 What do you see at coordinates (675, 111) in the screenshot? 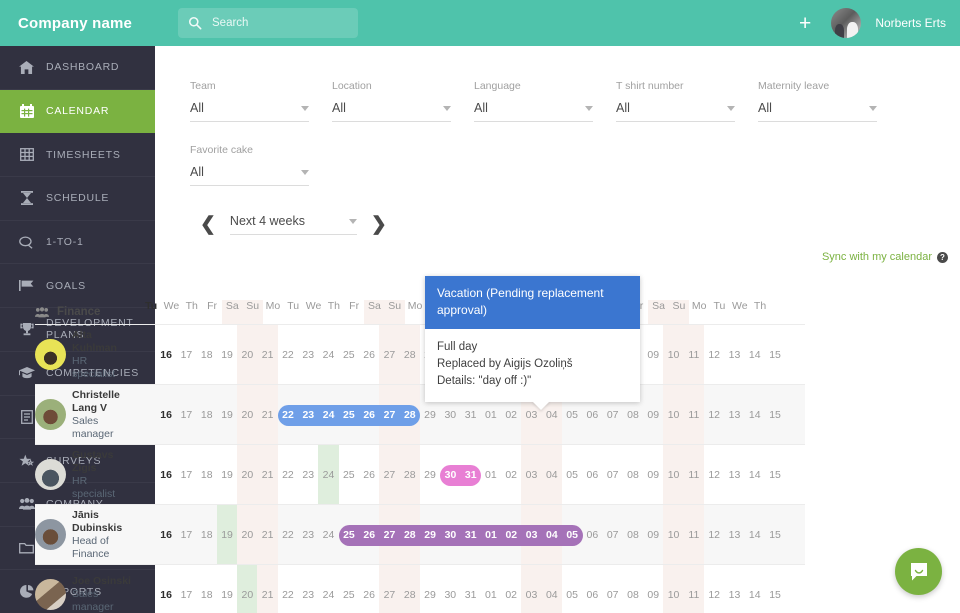
I see `filter-tshirt-number-select: All` at bounding box center [675, 111].